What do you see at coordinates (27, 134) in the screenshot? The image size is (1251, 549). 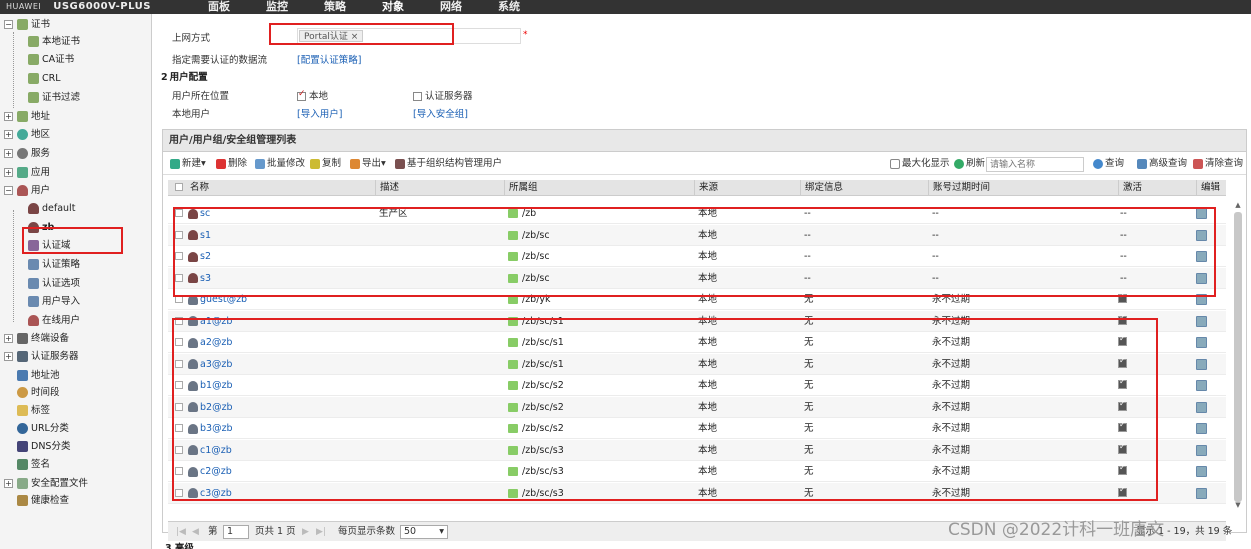 I see `sidebar-item-6: + 地区` at bounding box center [27, 134].